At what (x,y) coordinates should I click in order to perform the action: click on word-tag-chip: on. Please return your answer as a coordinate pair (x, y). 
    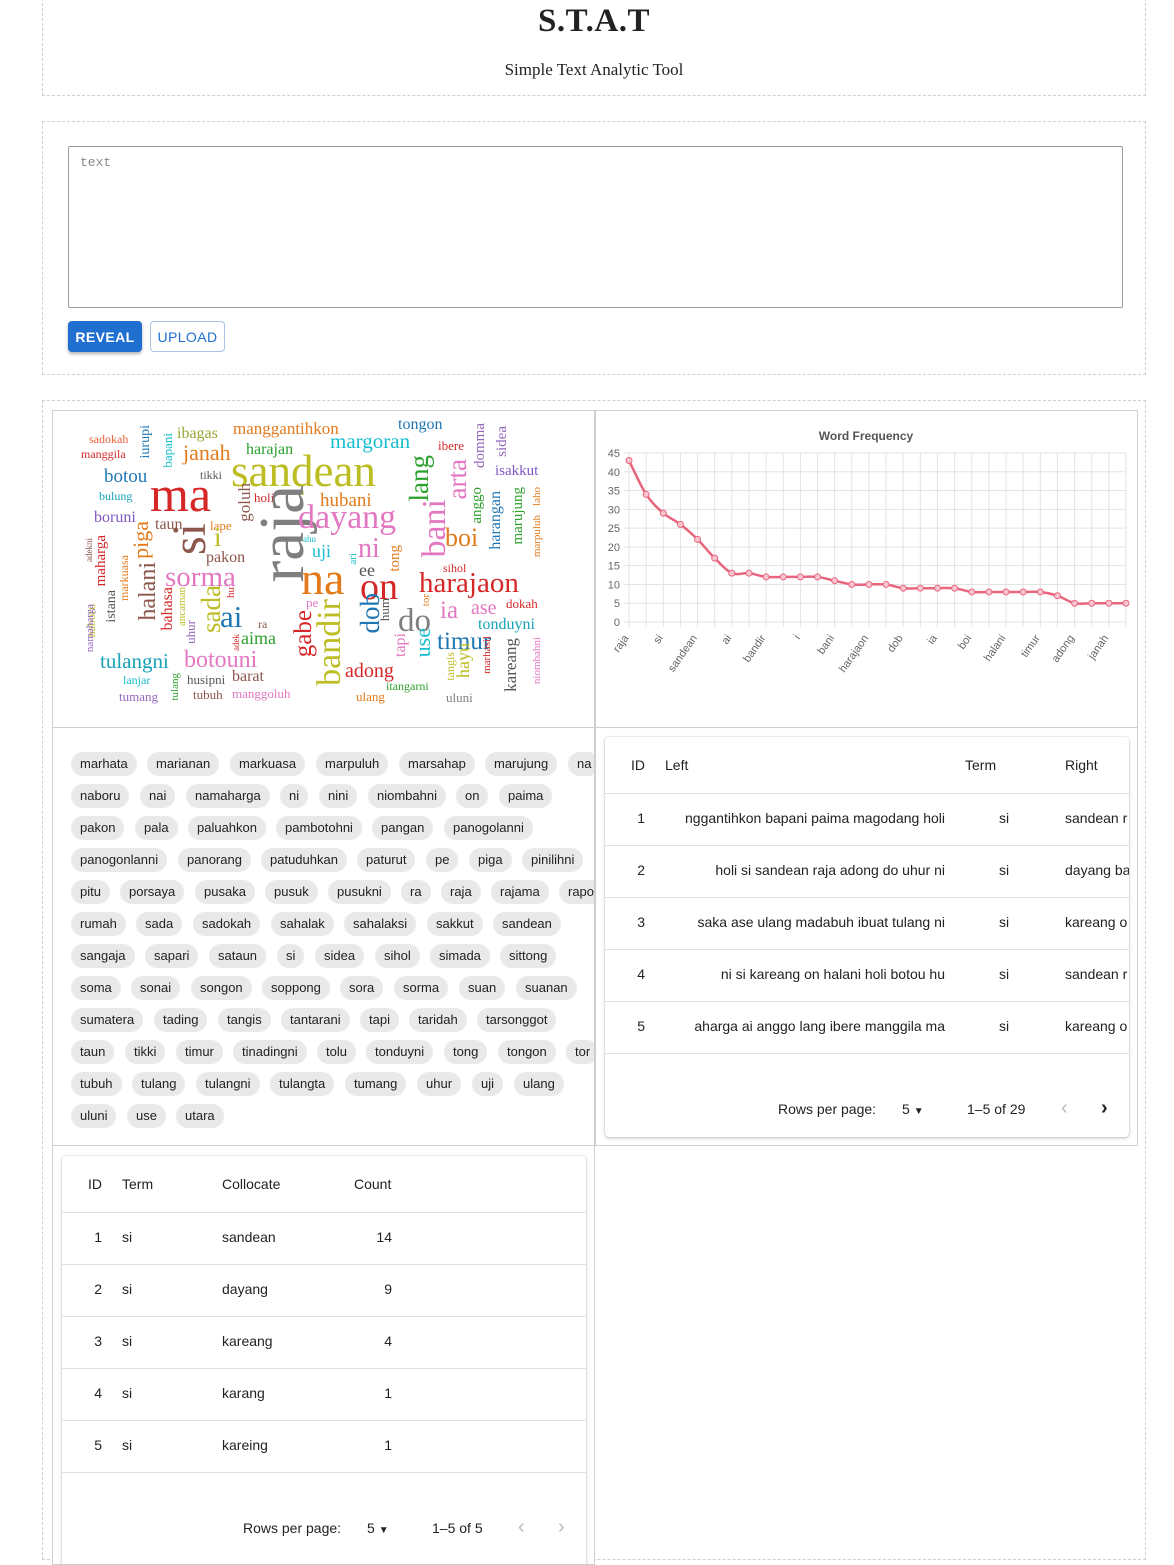
    Looking at the image, I should click on (472, 796).